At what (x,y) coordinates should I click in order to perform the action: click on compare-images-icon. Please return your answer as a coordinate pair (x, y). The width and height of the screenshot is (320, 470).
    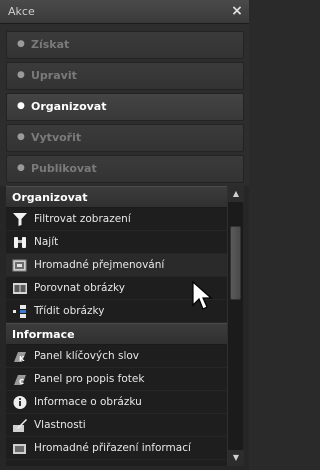
    Looking at the image, I should click on (20, 288).